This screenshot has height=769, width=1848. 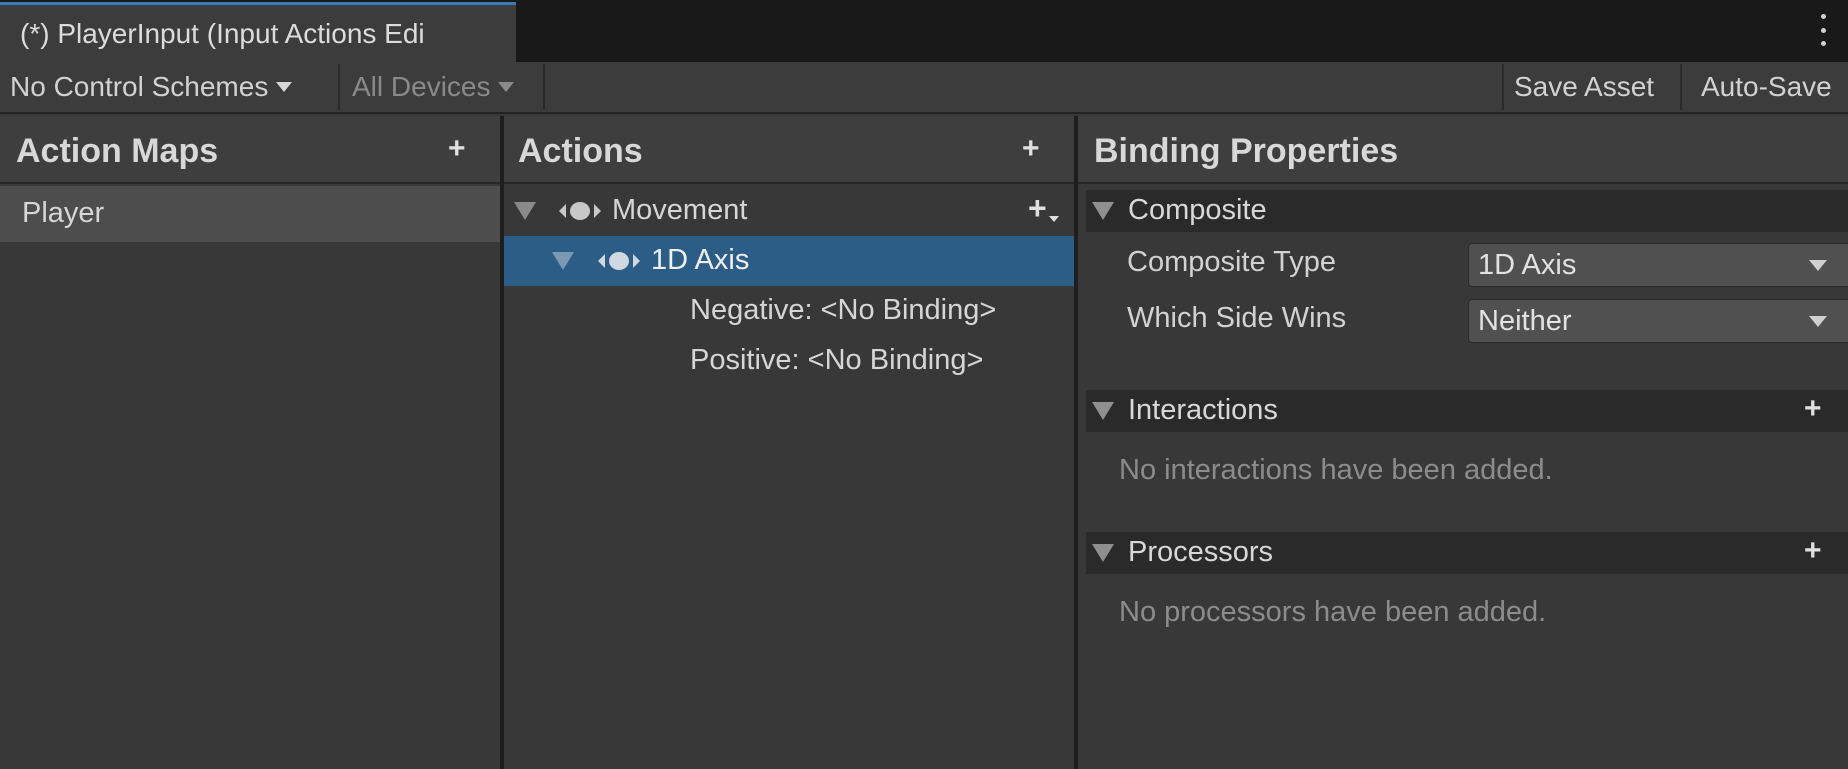 What do you see at coordinates (139, 86) in the screenshot?
I see `control-schemes-label: No Control Schemes` at bounding box center [139, 86].